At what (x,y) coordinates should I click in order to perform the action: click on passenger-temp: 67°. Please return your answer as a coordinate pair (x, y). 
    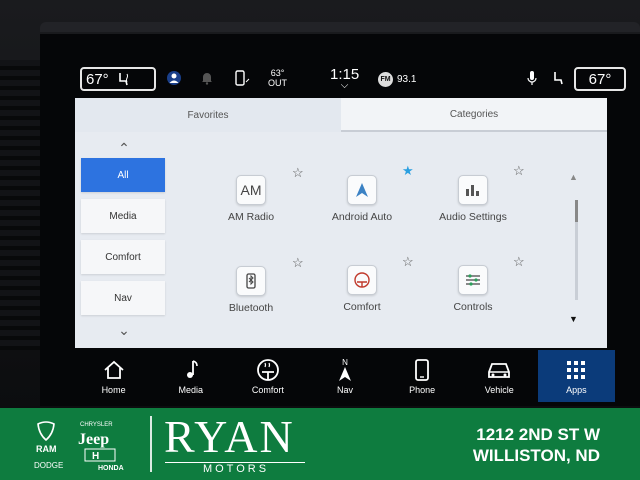
    Looking at the image, I should click on (600, 79).